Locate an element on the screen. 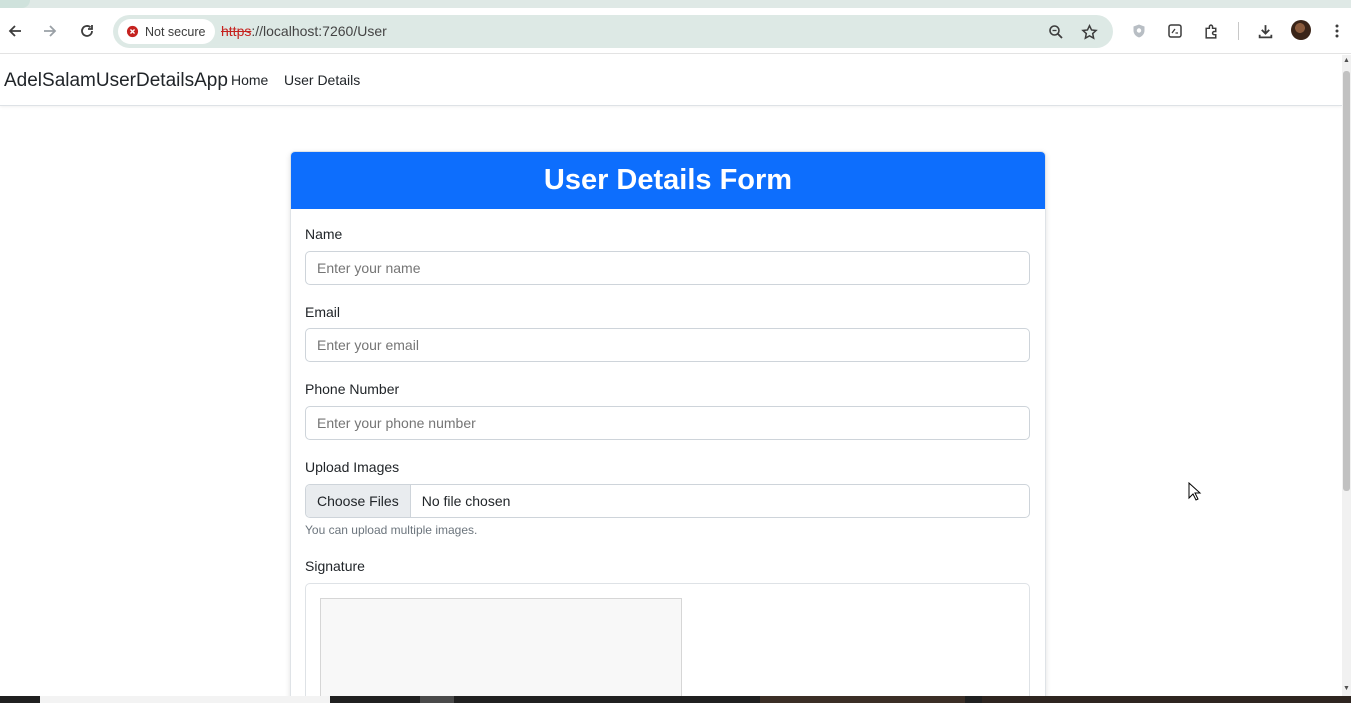  name-input is located at coordinates (667, 268).